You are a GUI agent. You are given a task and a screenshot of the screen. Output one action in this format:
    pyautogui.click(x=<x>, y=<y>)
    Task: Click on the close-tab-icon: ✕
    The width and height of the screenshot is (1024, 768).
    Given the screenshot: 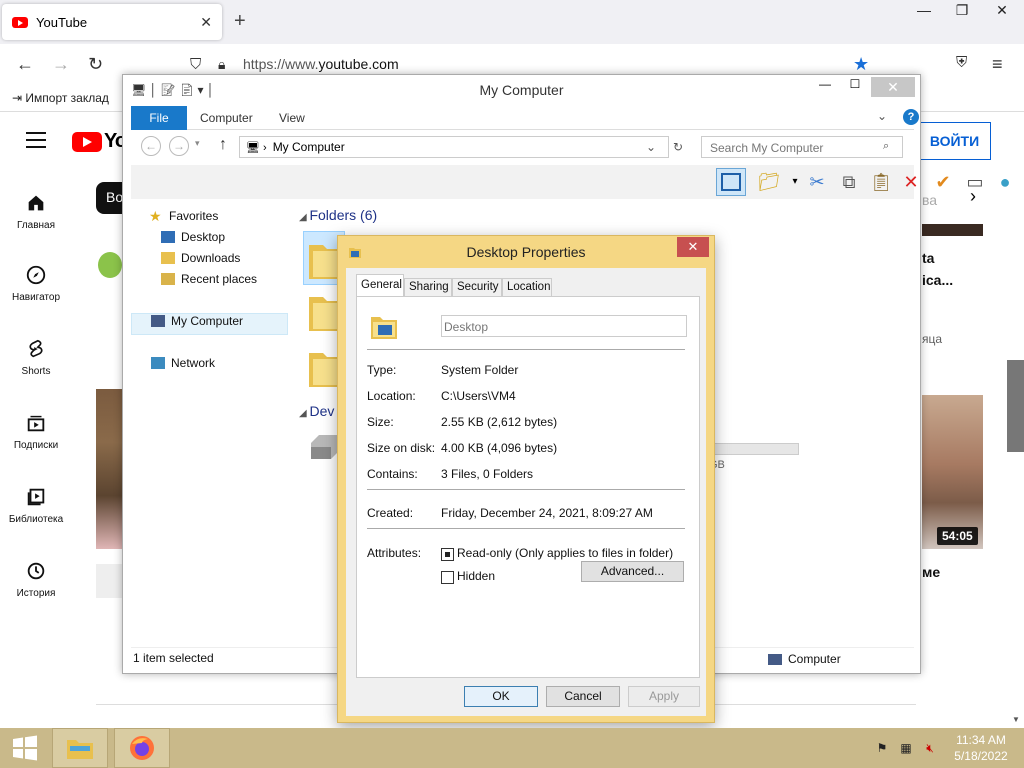 What is the action you would take?
    pyautogui.click(x=206, y=22)
    